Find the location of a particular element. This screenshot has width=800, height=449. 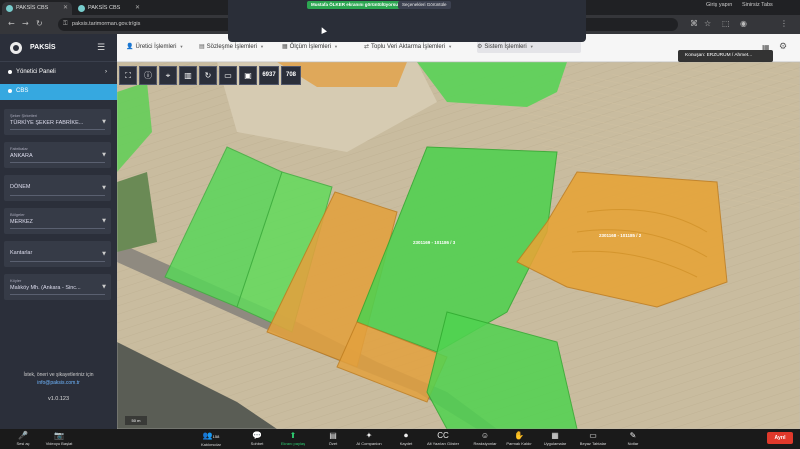

feedback-text: İstek, öneri ve şikayetleriniz için is located at coordinates (58, 375).